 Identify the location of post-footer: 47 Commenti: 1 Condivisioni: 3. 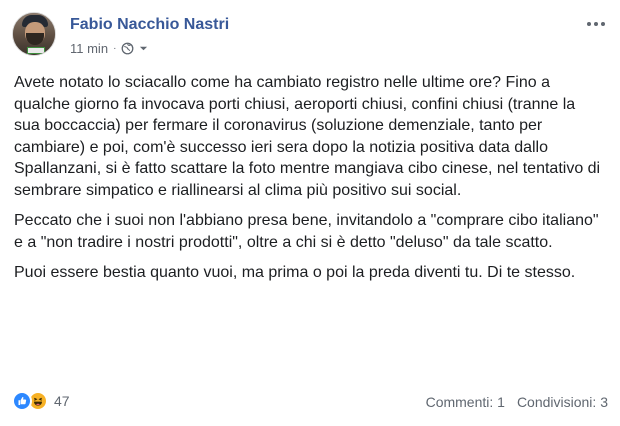
(310, 403).